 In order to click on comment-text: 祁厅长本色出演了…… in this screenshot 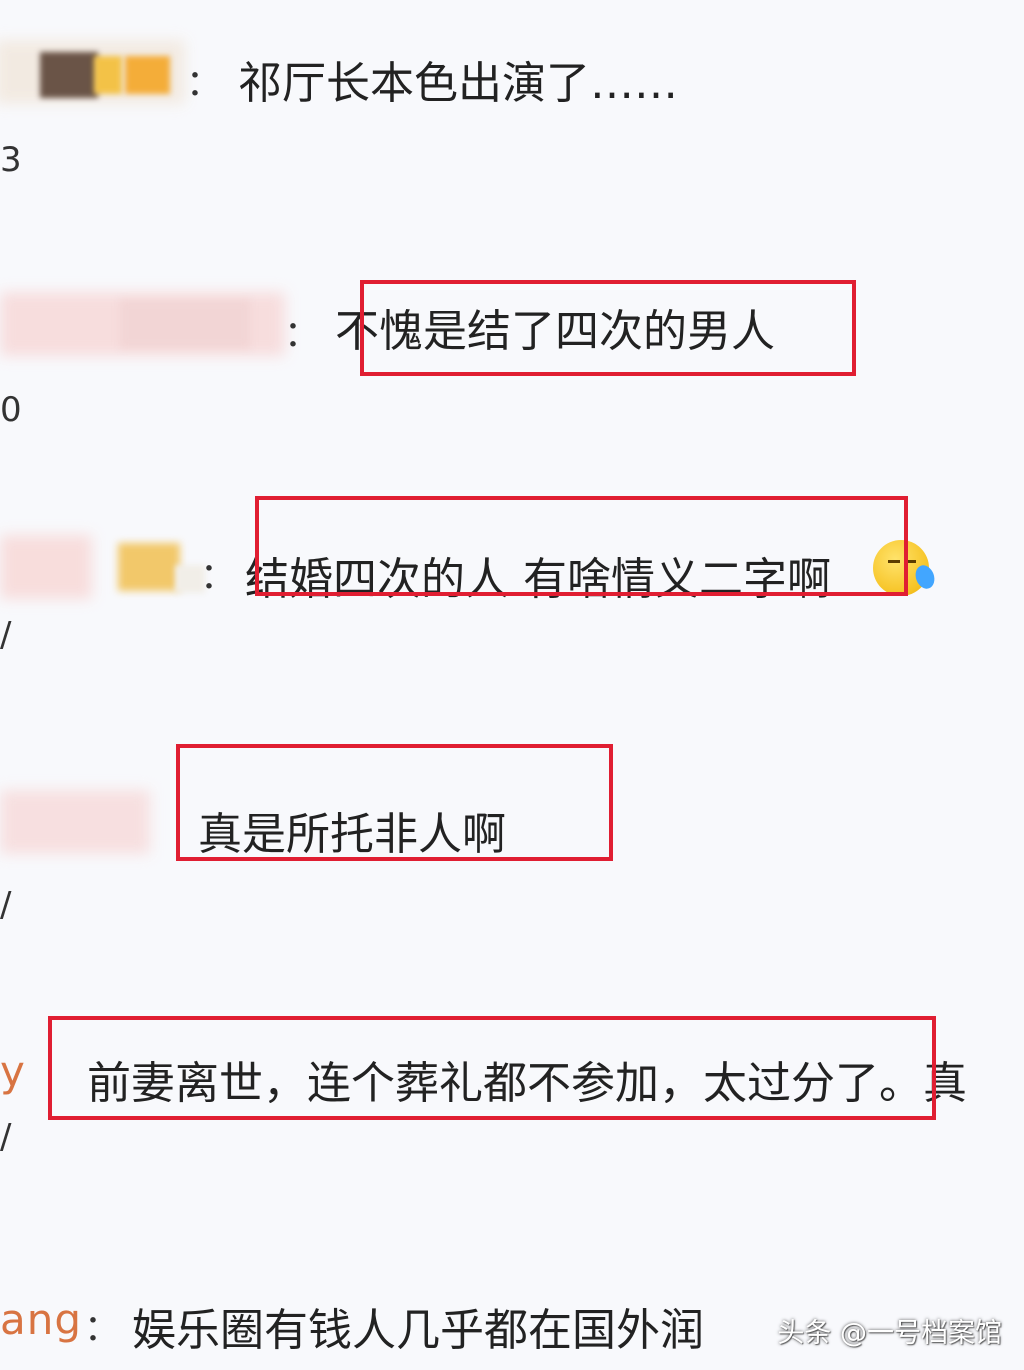, I will do `click(458, 83)`.